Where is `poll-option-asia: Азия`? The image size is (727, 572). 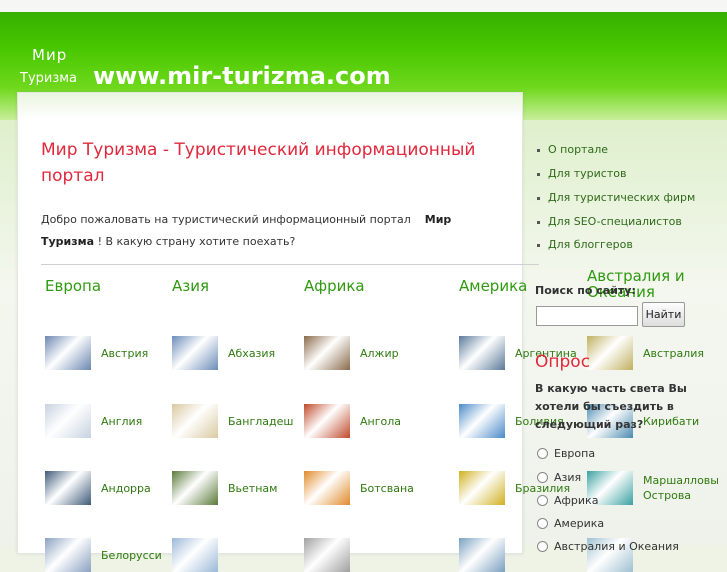
poll-option-asia: Азия is located at coordinates (559, 477).